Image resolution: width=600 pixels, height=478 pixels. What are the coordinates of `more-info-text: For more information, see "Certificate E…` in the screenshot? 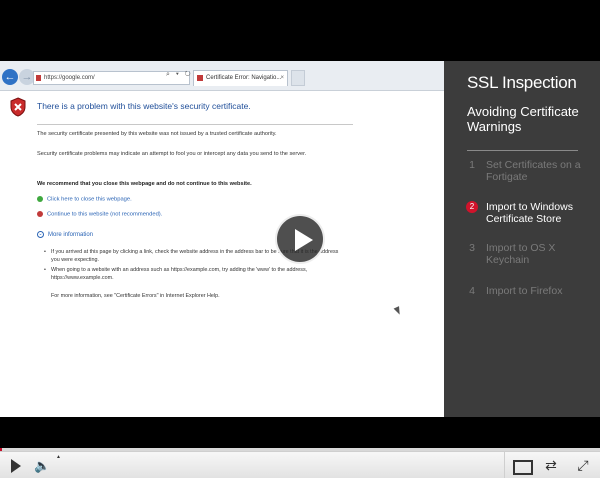 It's located at (135, 296).